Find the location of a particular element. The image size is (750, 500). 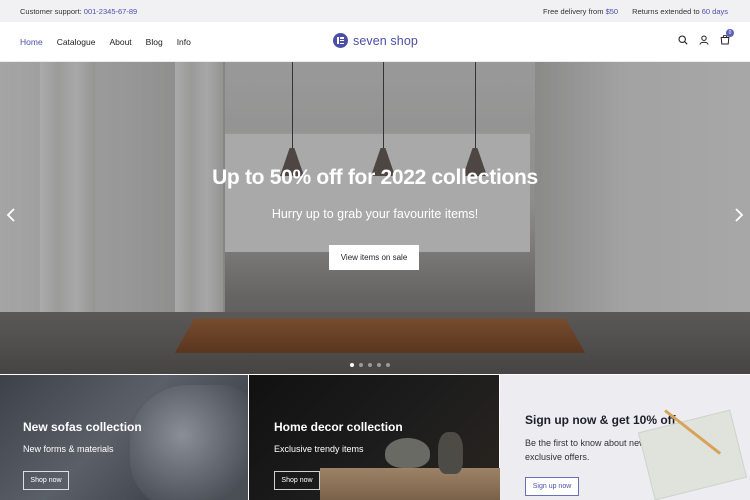

site-logo: seven shop is located at coordinates (375, 40).